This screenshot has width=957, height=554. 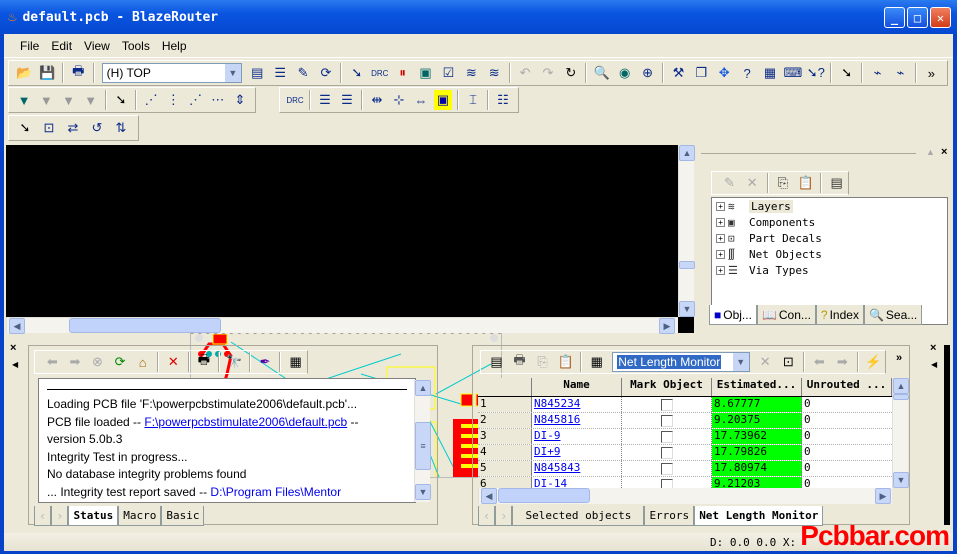 What do you see at coordinates (423, 446) in the screenshot?
I see `scroll-thumb: ≡` at bounding box center [423, 446].